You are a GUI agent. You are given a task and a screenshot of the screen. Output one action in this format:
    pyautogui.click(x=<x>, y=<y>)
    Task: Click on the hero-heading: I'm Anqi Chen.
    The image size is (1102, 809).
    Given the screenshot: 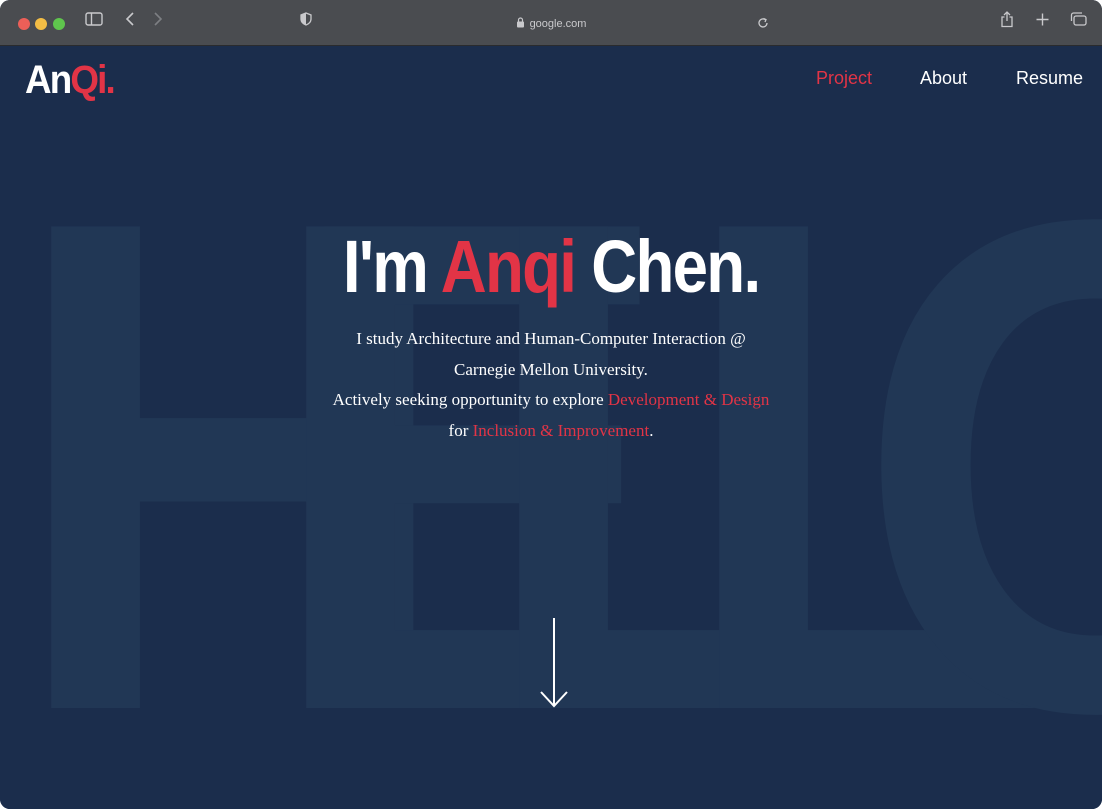 What is the action you would take?
    pyautogui.click(x=551, y=266)
    